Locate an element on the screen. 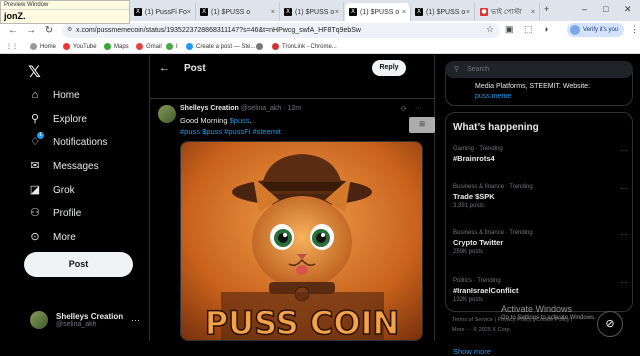 The height and width of the screenshot is (356, 640). bookmark-label: YouTube is located at coordinates (85, 46).